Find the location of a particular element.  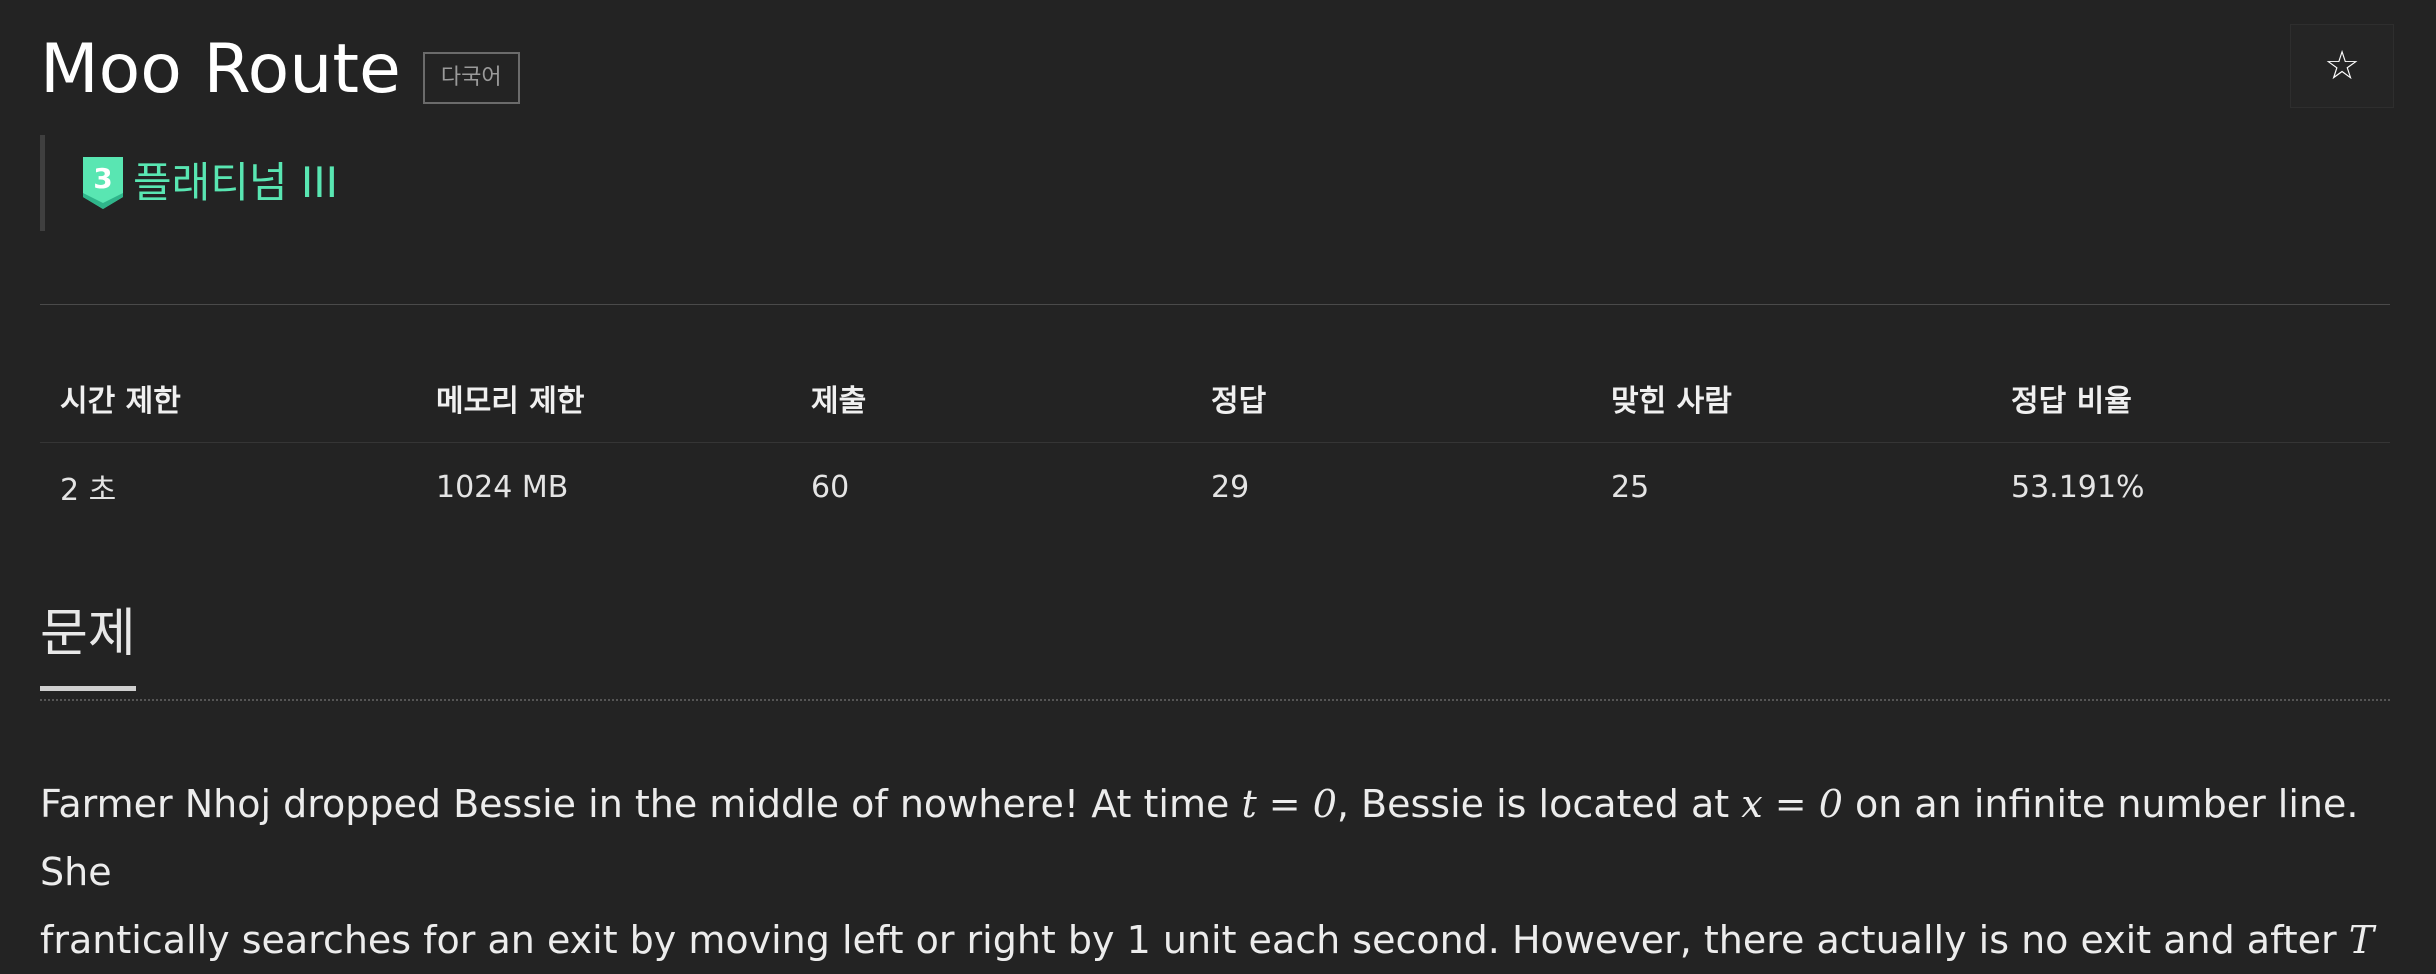

title-row: Moo Route 다국어 is located at coordinates (280, 70).